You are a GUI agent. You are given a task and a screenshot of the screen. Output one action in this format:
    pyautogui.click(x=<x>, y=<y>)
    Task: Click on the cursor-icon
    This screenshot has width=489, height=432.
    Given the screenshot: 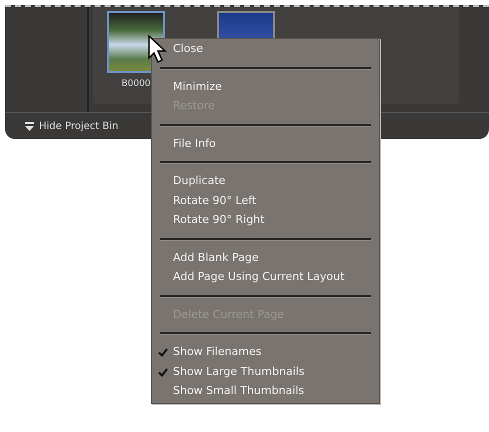 What is the action you would take?
    pyautogui.click(x=159, y=50)
    